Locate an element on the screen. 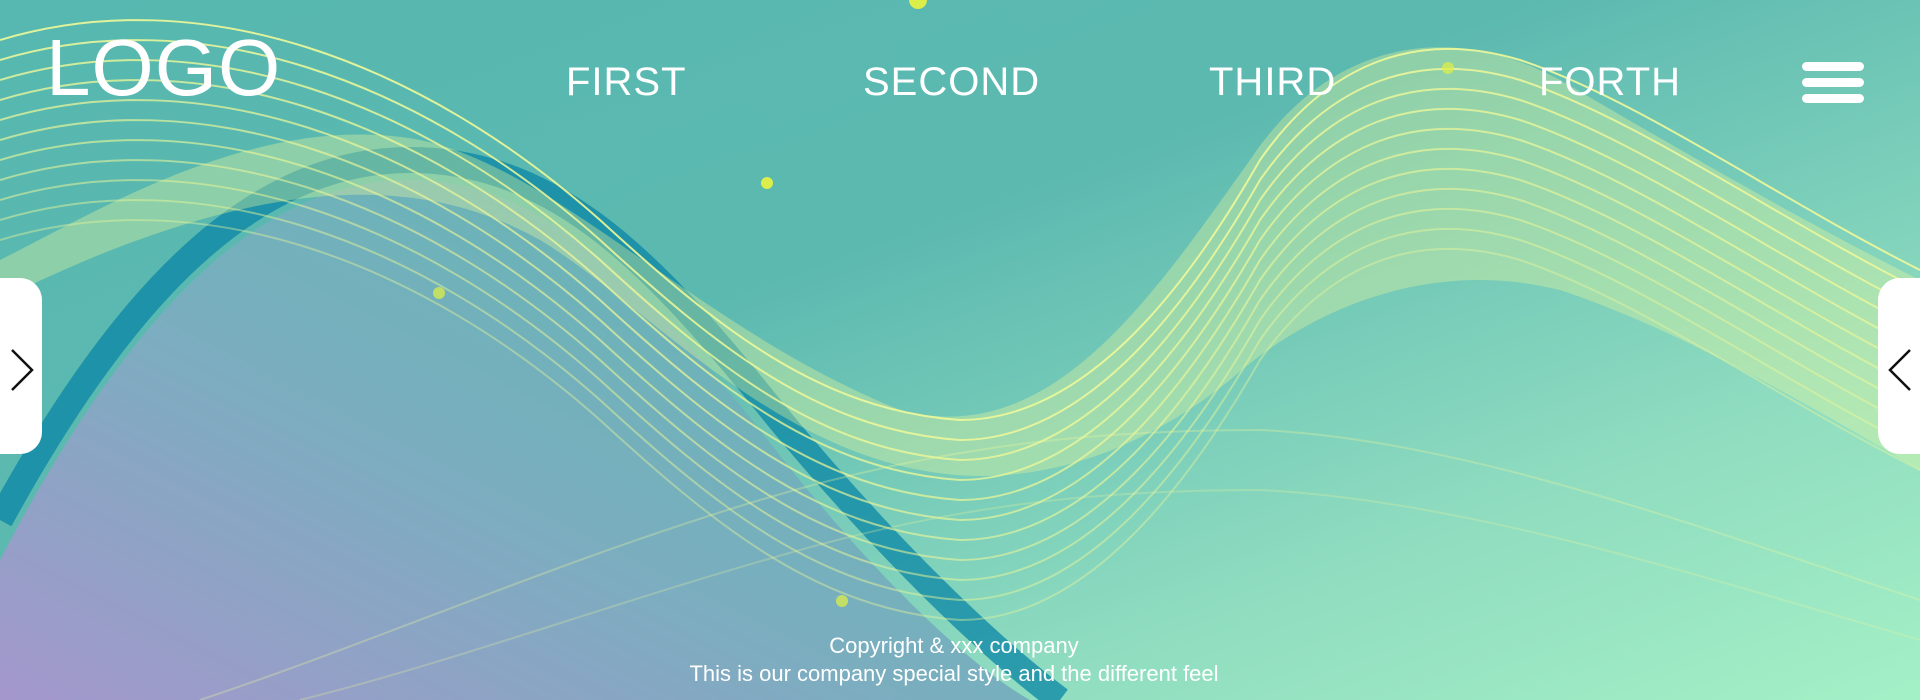 This screenshot has height=700, width=1920. nav-item-second: SECOND is located at coordinates (951, 82).